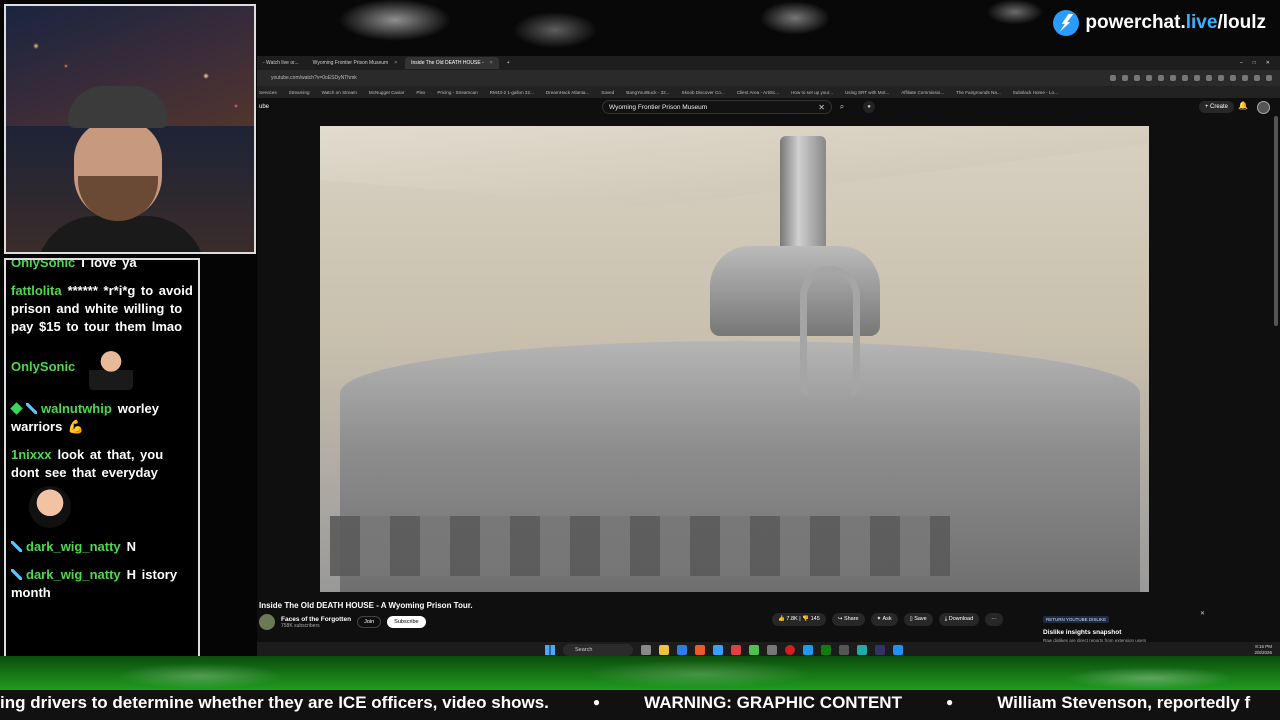 This screenshot has height=720, width=1280. Describe the element at coordinates (799, 619) in the screenshot. I see `like-dislike-button: 👍 7.8K | 👎 145` at that location.